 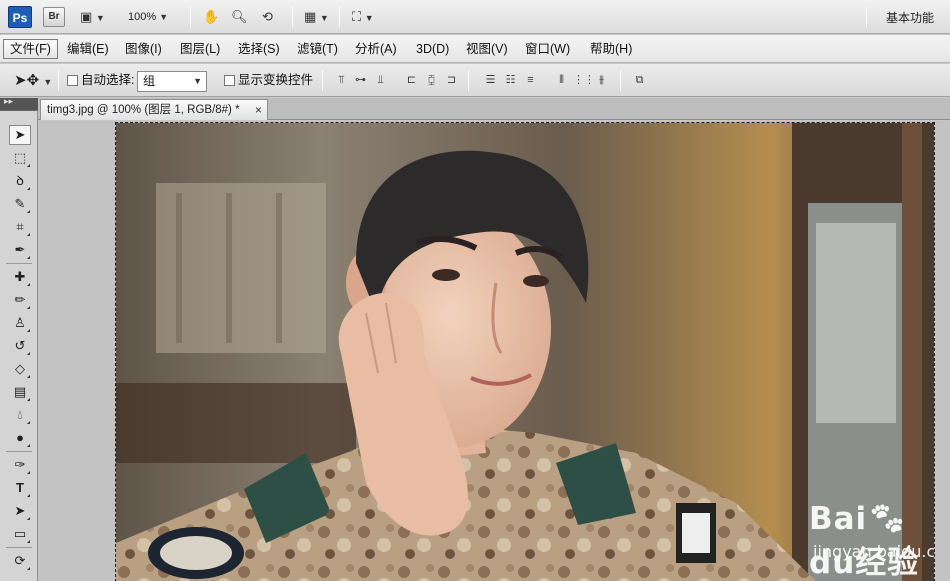 What do you see at coordinates (20, 17) in the screenshot?
I see `photoshop-logo: Ps` at bounding box center [20, 17].